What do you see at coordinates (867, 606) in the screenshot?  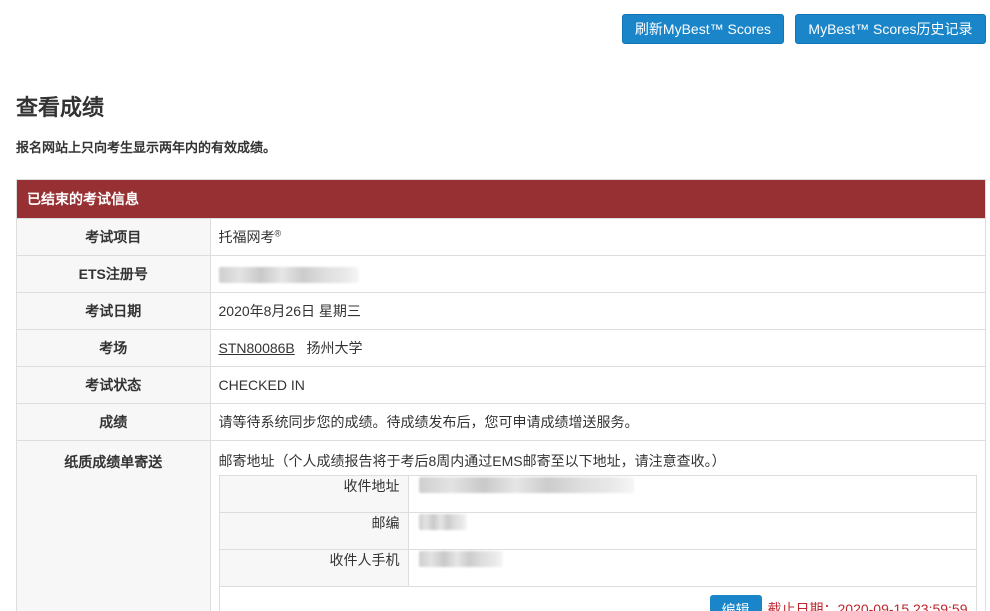 I see `deadline-text: 截止日期：2020-09-15 23:59:59` at bounding box center [867, 606].